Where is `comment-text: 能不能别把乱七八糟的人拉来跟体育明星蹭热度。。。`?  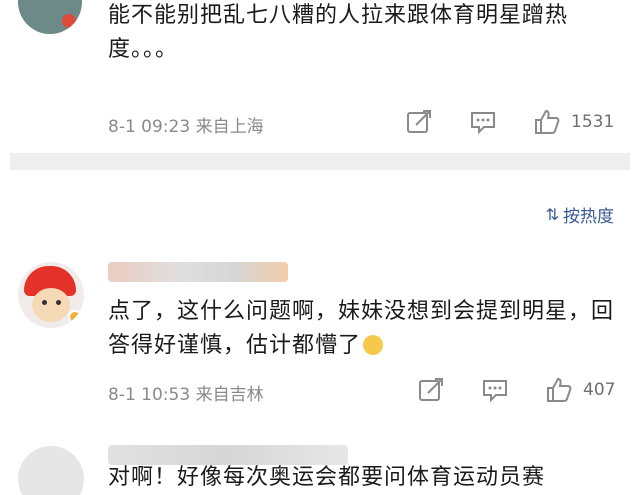 comment-text: 能不能别把乱七八糟的人拉来跟体育明星蹭热度。。。 is located at coordinates (338, 32).